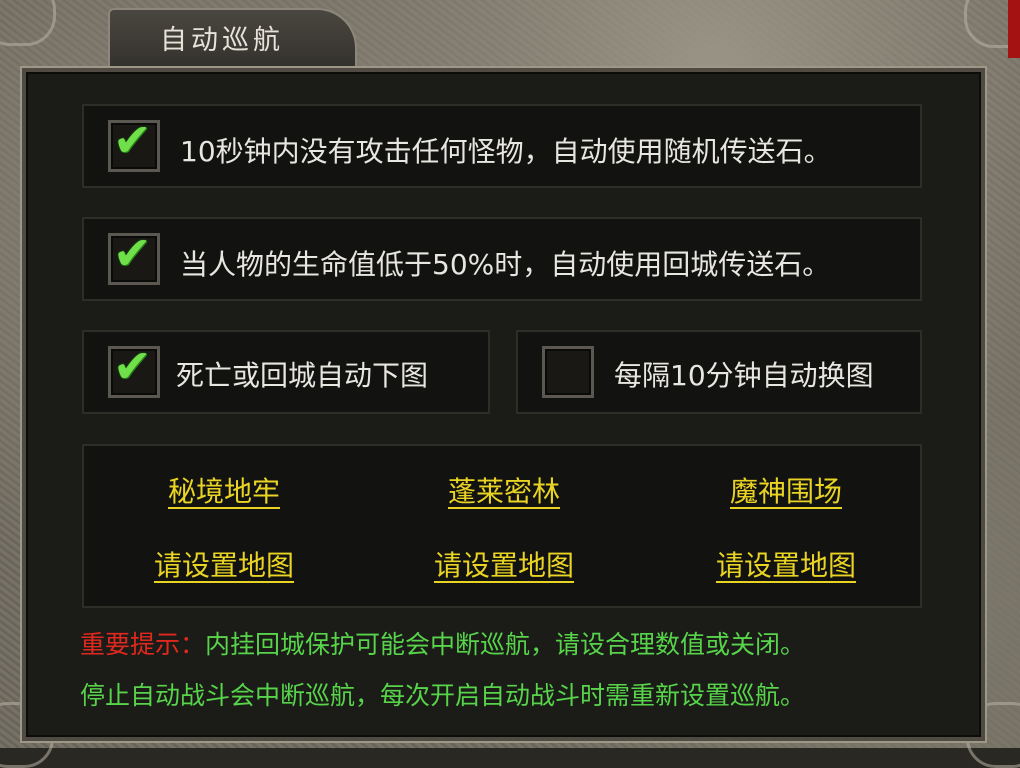 The width and height of the screenshot is (1020, 768). I want to click on tip-line-2: 停止自动战斗会中断巡航，每次开启自动战斗时需重新设置巡航。, so click(442, 694).